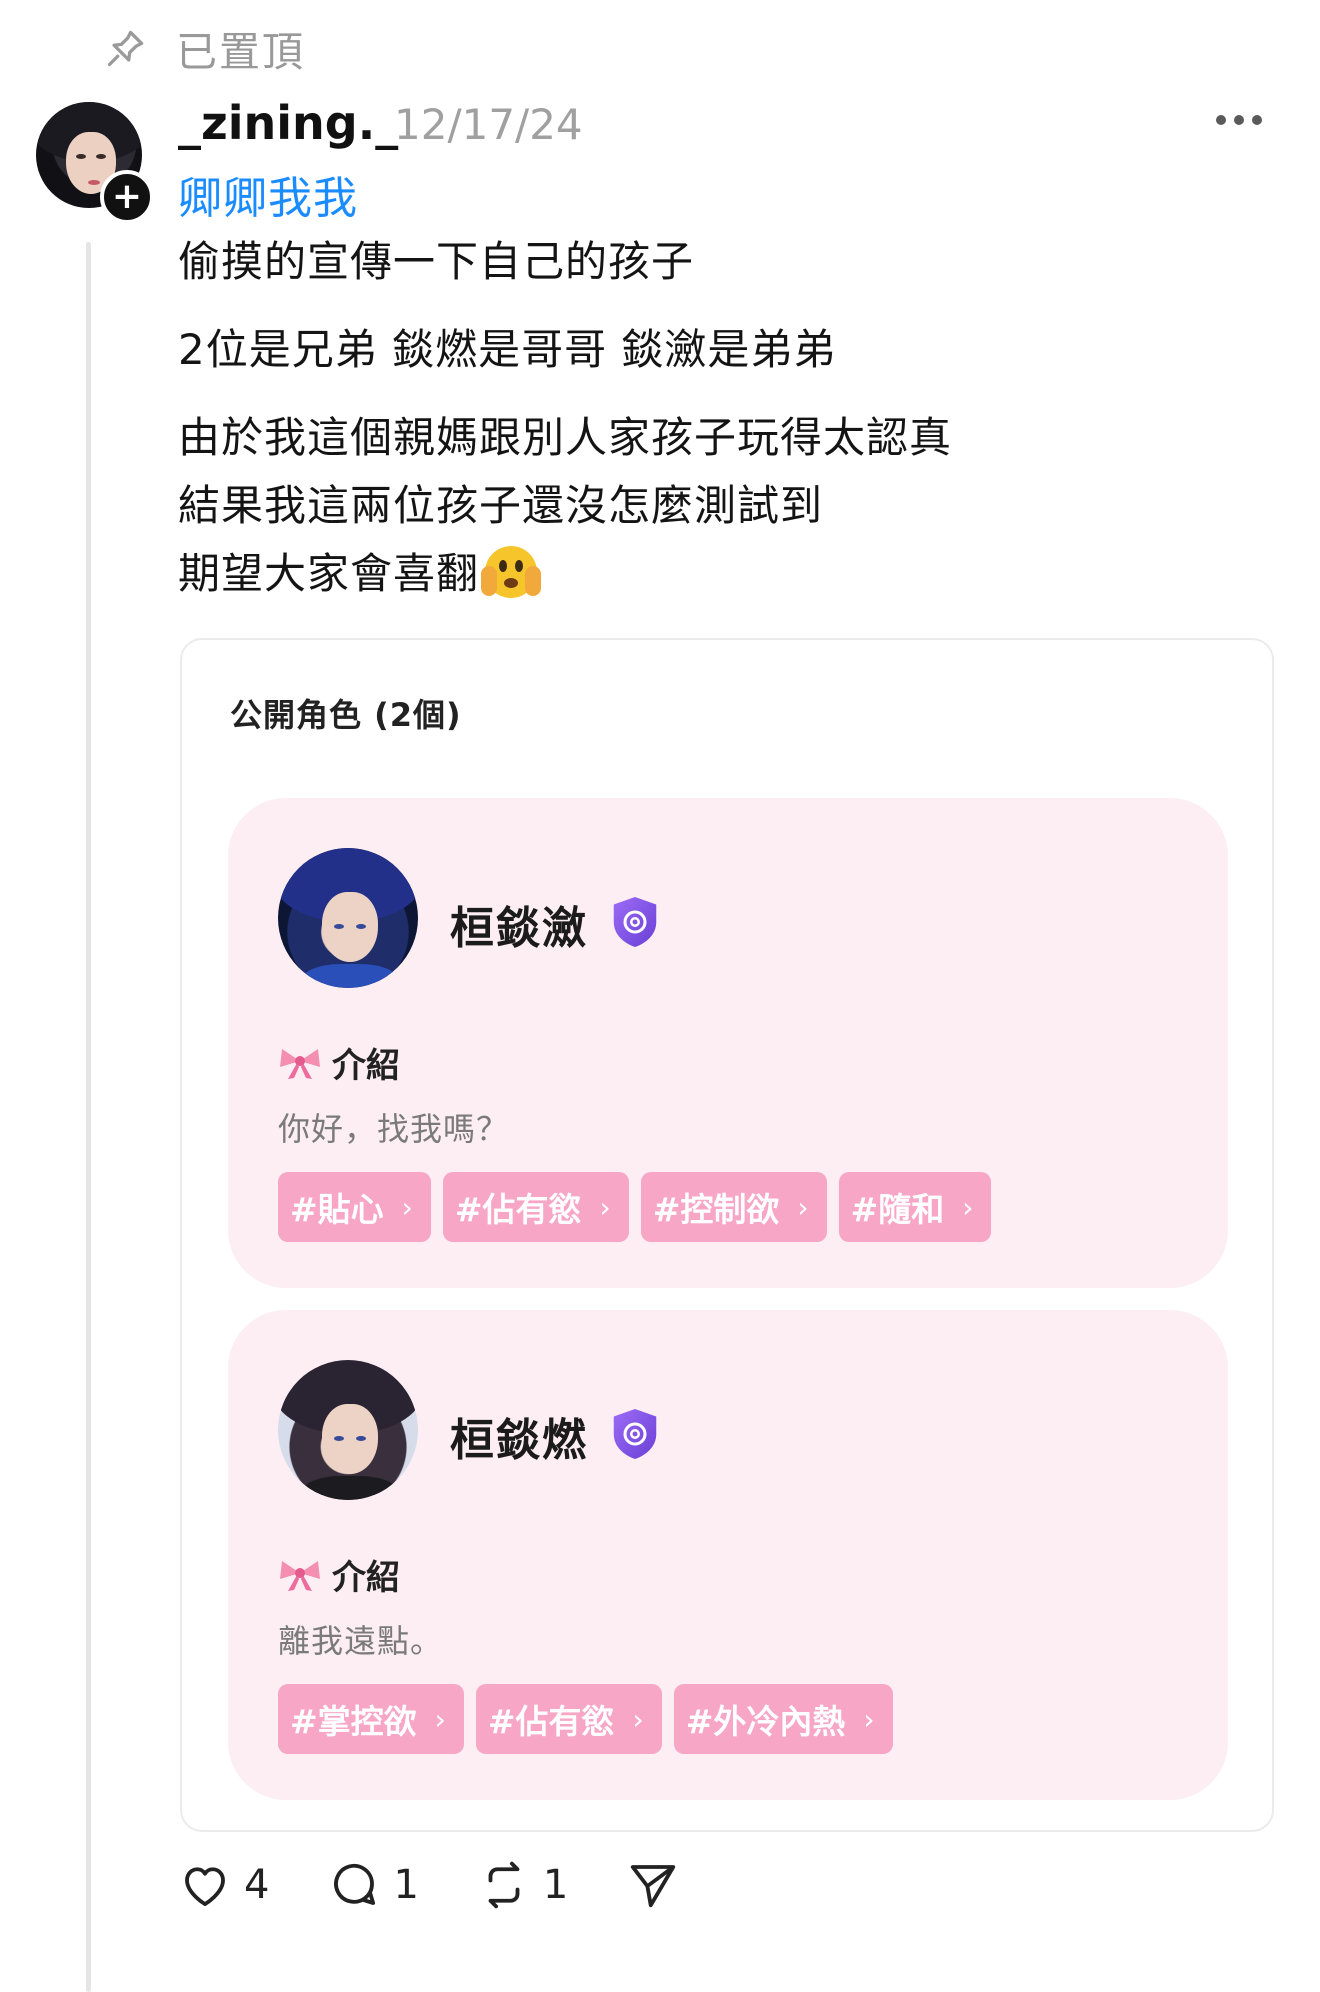  What do you see at coordinates (371, 1719) in the screenshot?
I see `trait-tag: #掌控欲 ›` at bounding box center [371, 1719].